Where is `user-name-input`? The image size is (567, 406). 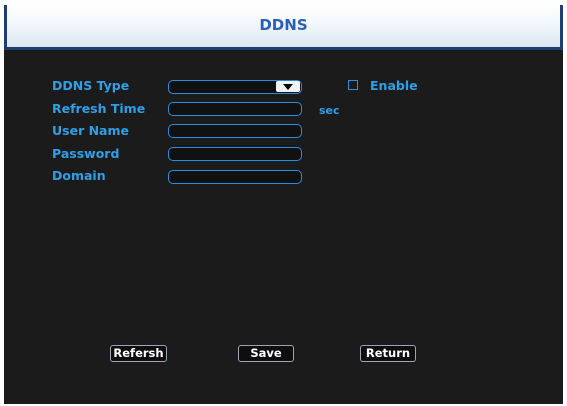 user-name-input is located at coordinates (235, 131).